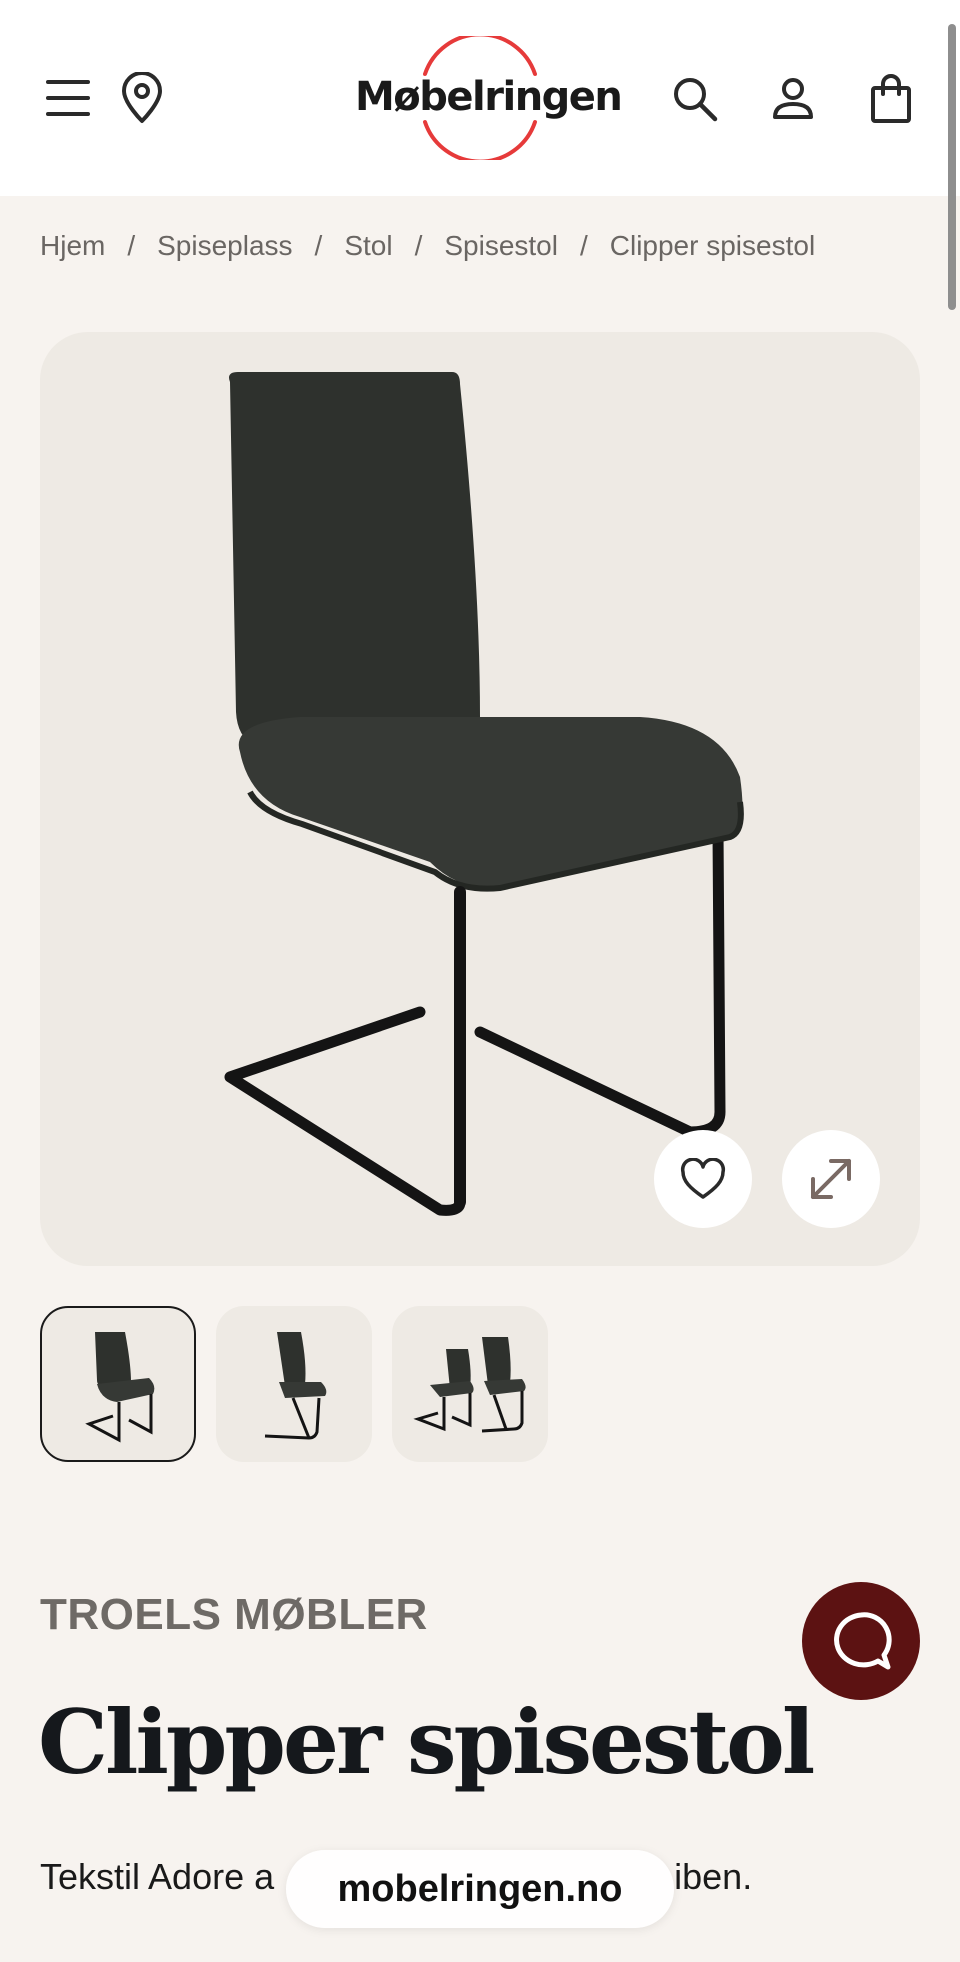 This screenshot has width=960, height=1962. I want to click on page-scrollbar, so click(952, 167).